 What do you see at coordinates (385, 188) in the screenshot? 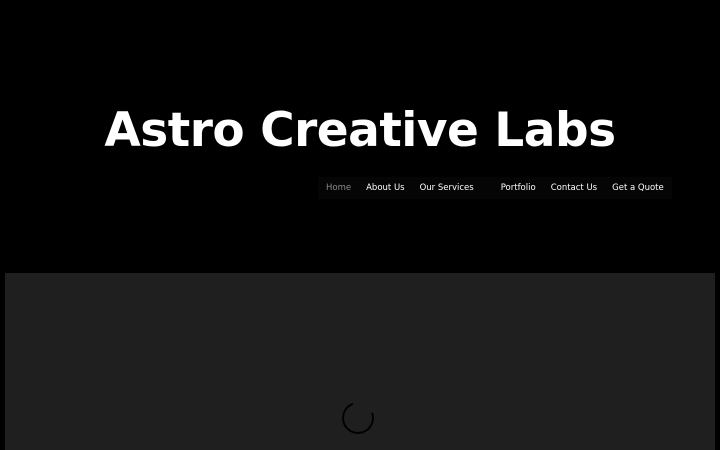
I see `nav-item-about-us: About Us` at bounding box center [385, 188].